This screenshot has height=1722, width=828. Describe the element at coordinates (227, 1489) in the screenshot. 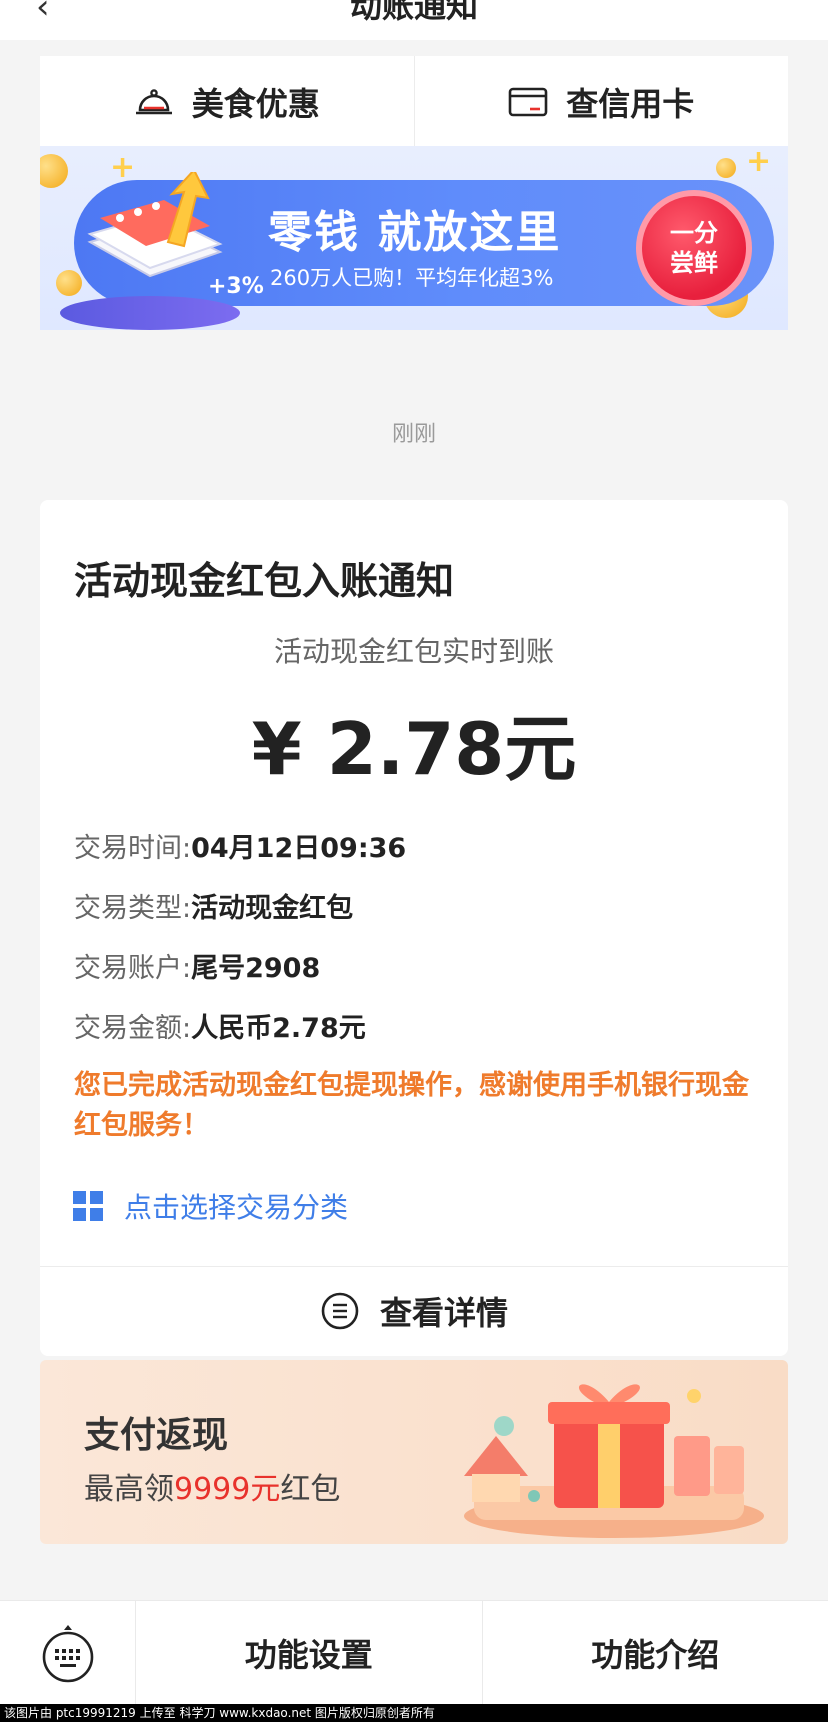

I see `promo-highlight: 9999元` at that location.